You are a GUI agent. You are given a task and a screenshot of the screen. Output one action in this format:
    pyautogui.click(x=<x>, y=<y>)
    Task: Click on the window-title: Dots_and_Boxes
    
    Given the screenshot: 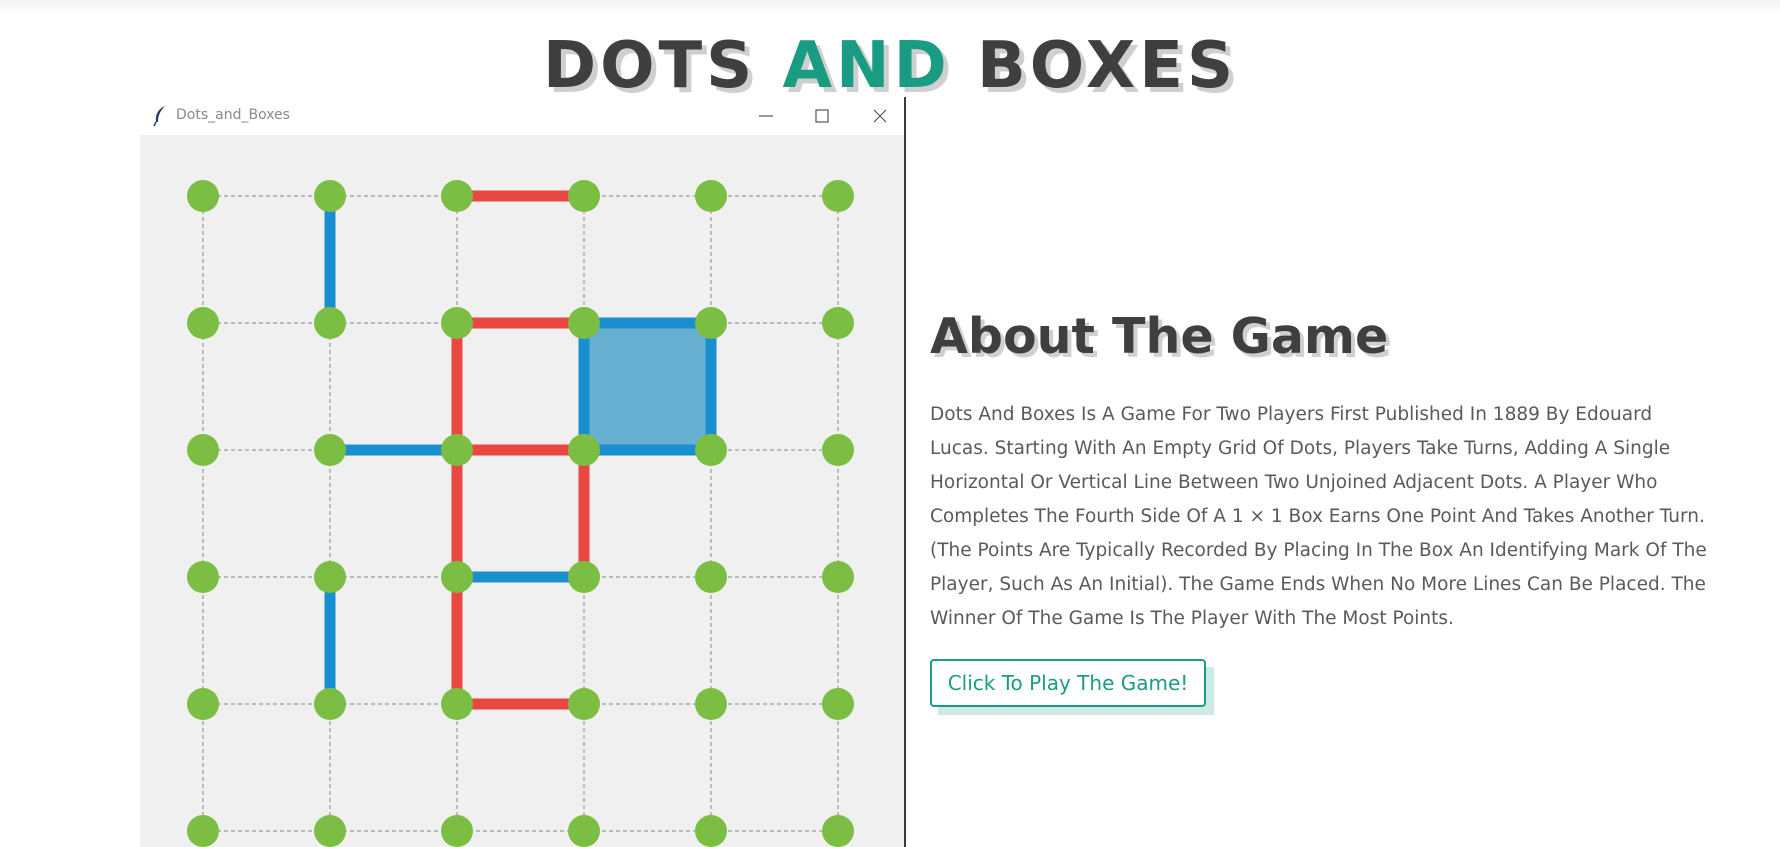 What is the action you would take?
    pyautogui.click(x=233, y=115)
    